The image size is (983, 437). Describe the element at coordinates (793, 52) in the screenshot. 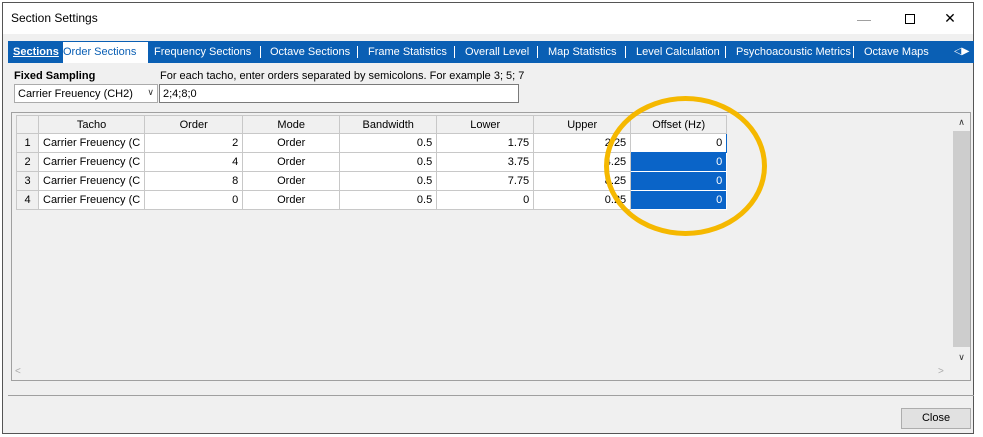

I see `tab-psychoacoustic-metrics: Psychoacoustic Metrics` at that location.